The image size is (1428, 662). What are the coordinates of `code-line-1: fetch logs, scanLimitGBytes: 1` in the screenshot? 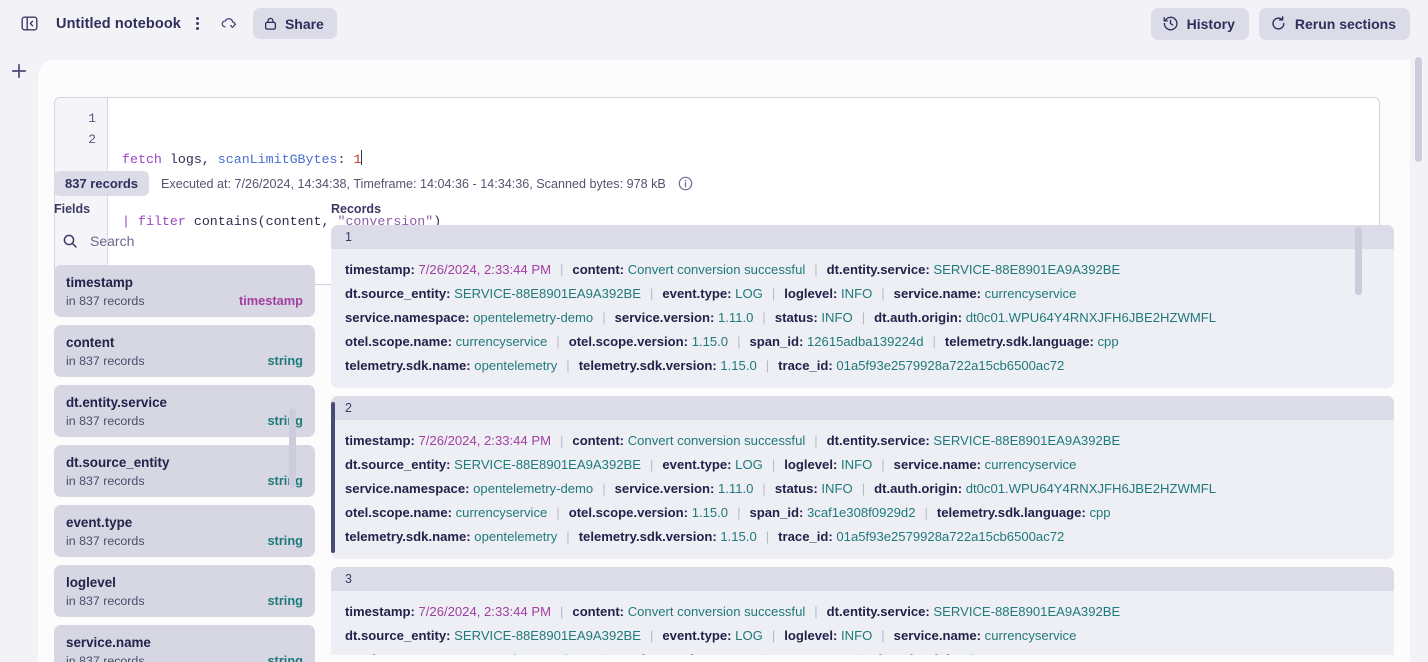 It's located at (750, 160).